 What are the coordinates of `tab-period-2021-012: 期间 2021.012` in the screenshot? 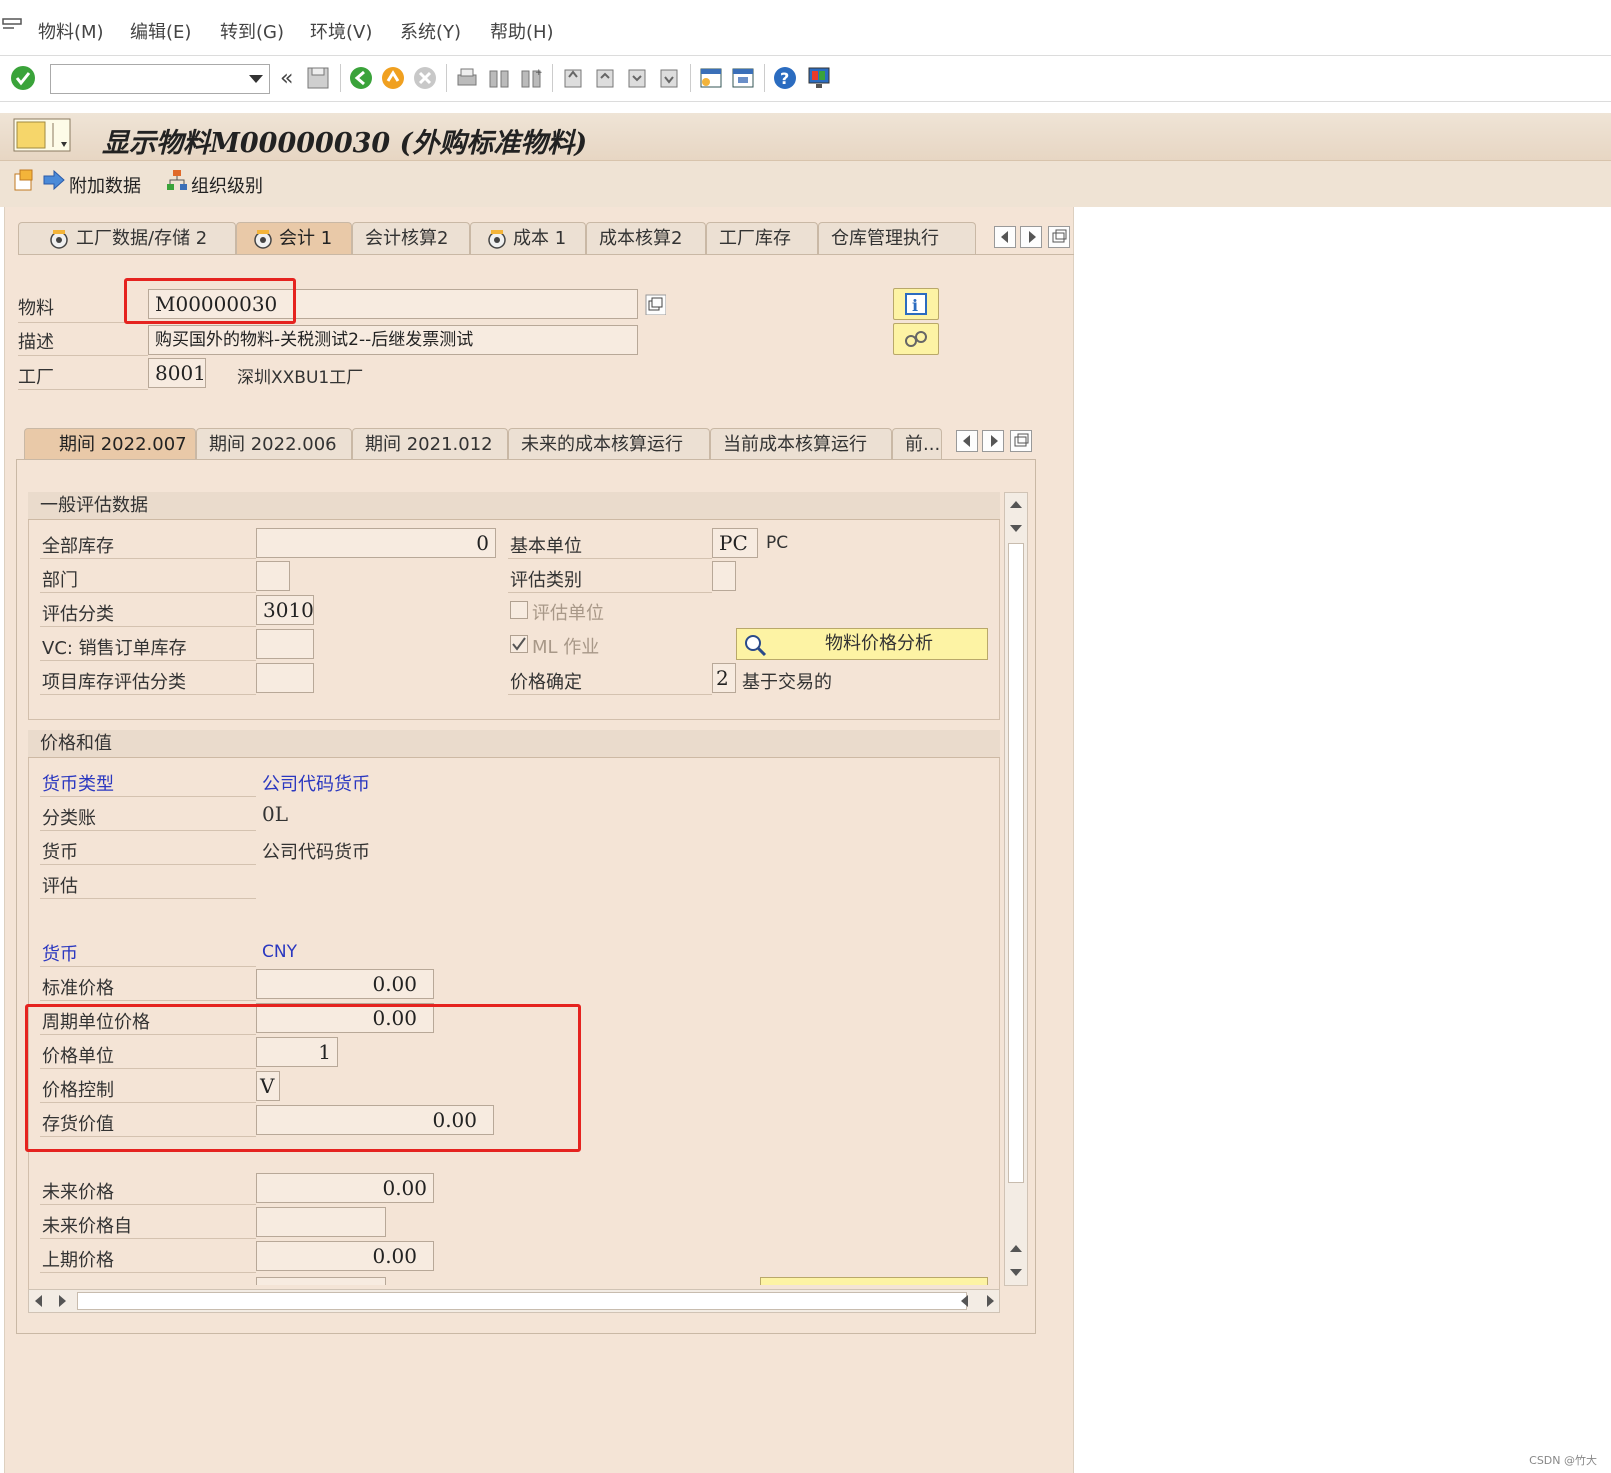 It's located at (430, 444).